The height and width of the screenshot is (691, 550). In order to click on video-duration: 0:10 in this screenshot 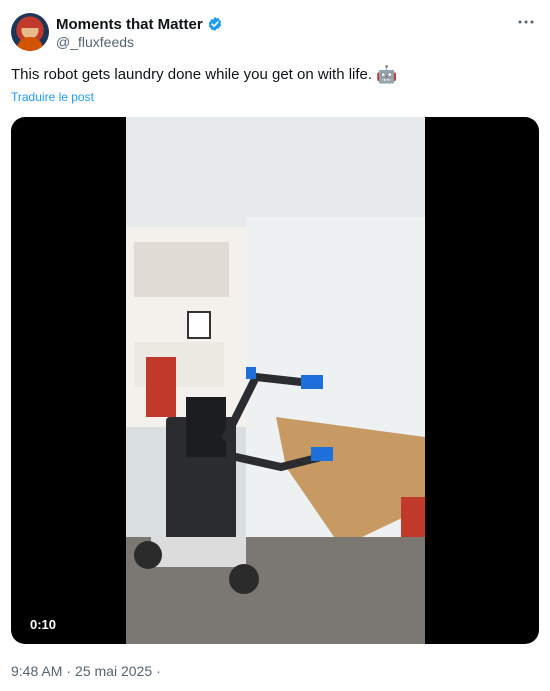, I will do `click(43, 624)`.